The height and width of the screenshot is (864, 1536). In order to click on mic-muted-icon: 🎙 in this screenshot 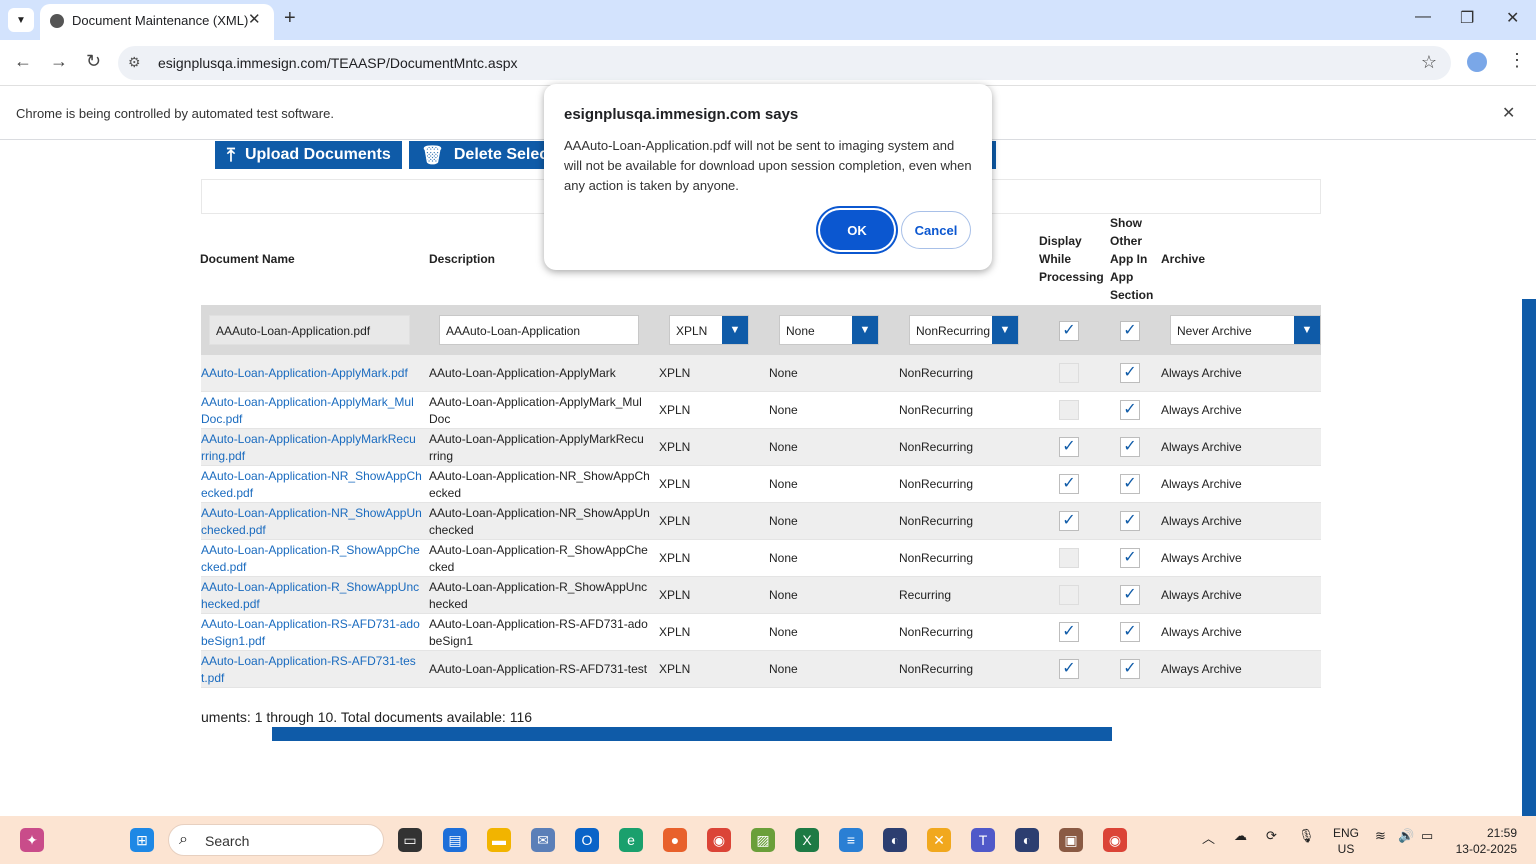, I will do `click(1306, 836)`.